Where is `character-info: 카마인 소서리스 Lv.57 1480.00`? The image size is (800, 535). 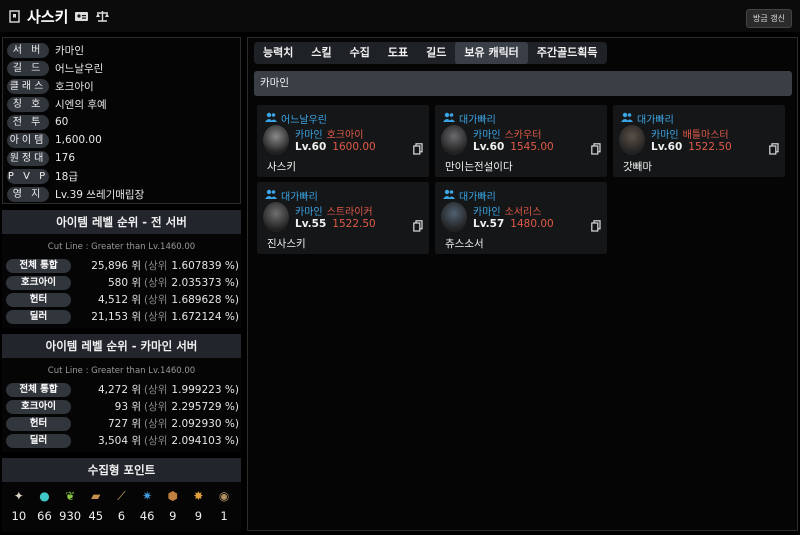
character-info: 카마인 소서리스 Lv.57 1480.00 is located at coordinates (513, 218).